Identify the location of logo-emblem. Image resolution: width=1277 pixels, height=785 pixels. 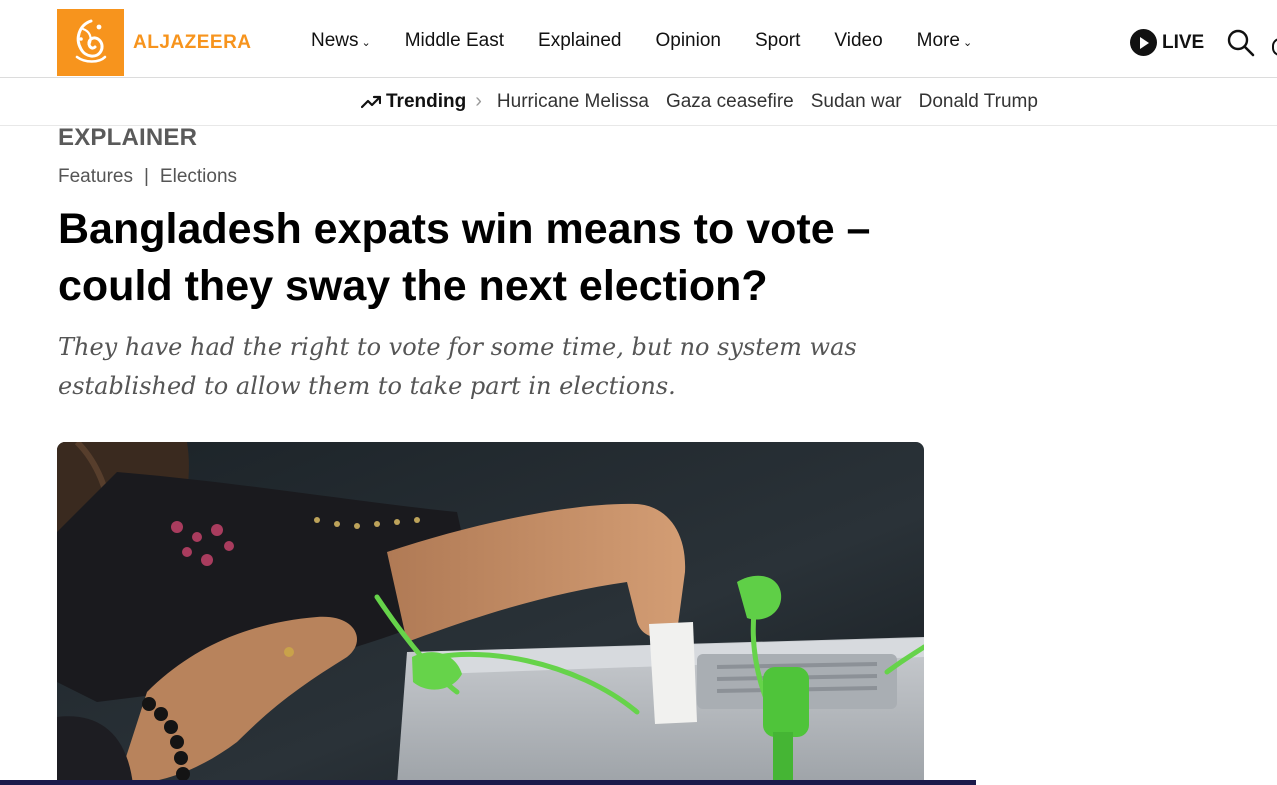
(90, 42).